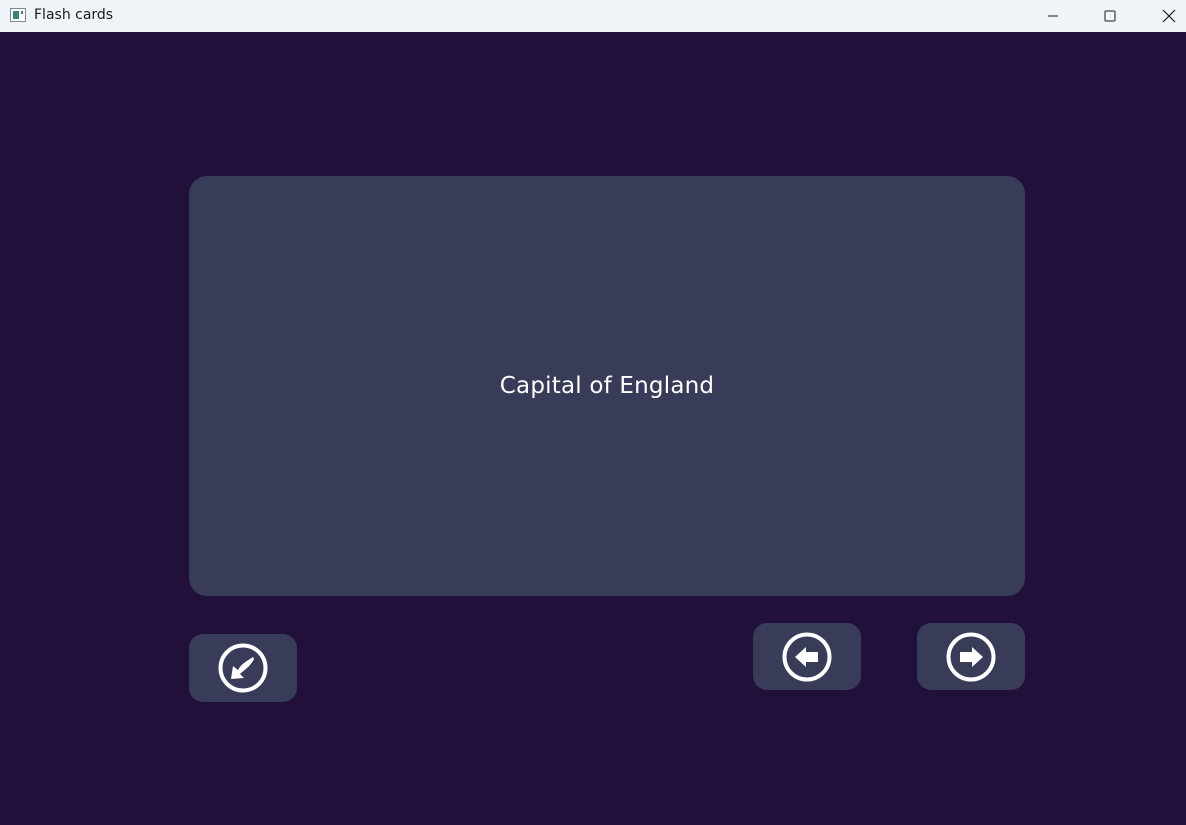 Image resolution: width=1186 pixels, height=825 pixels. I want to click on app-window-icon, so click(18, 14).